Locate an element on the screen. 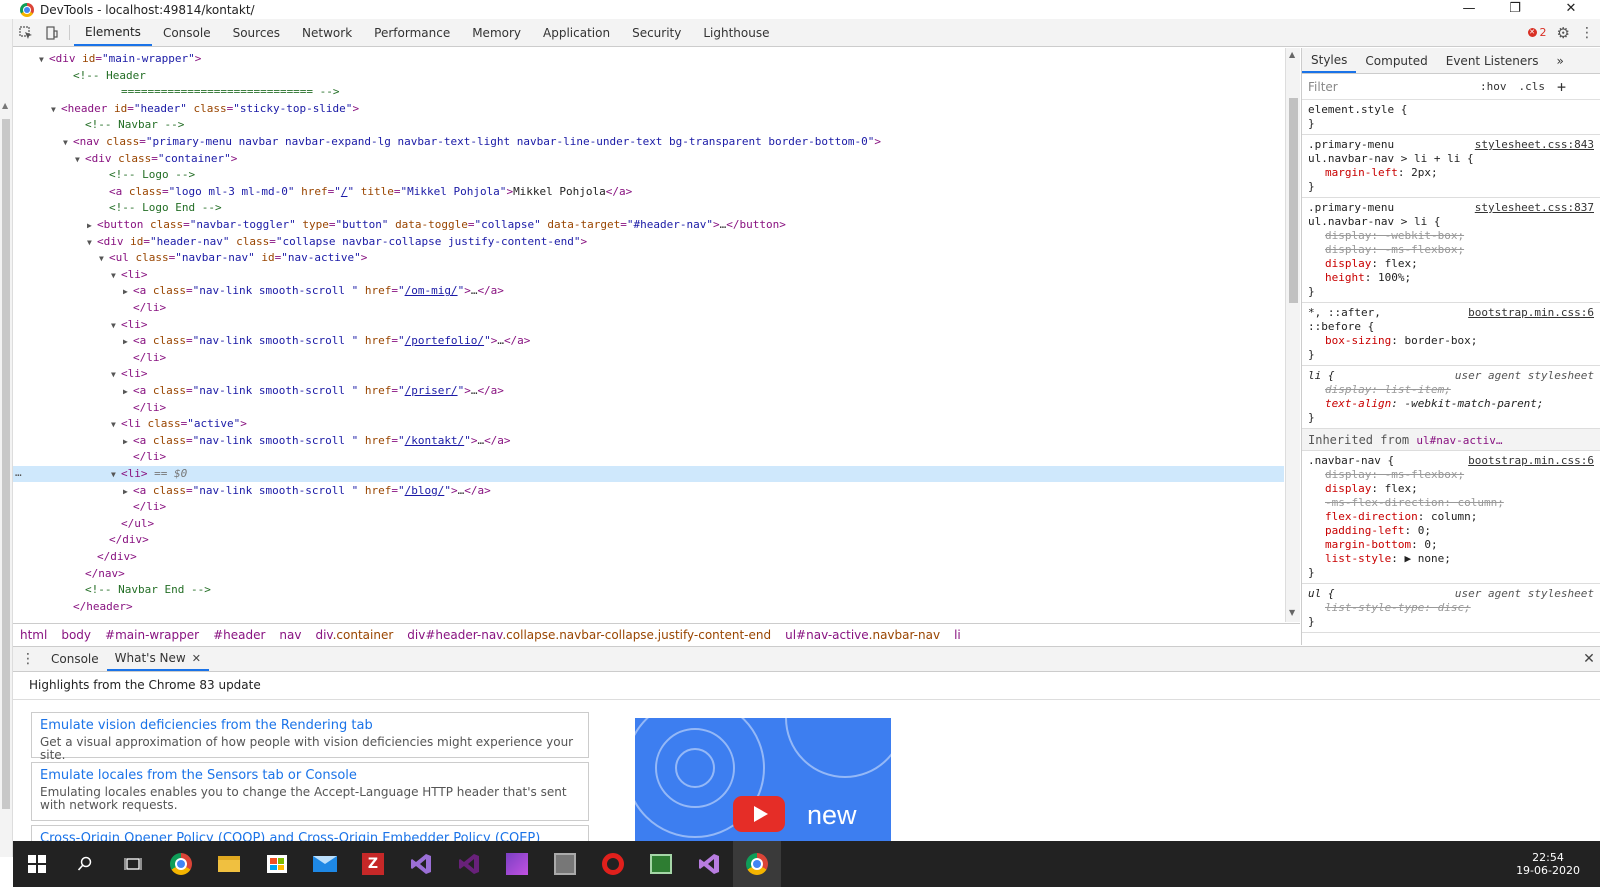 This screenshot has width=1600, height=887. tab-memory: Memory is located at coordinates (496, 32).